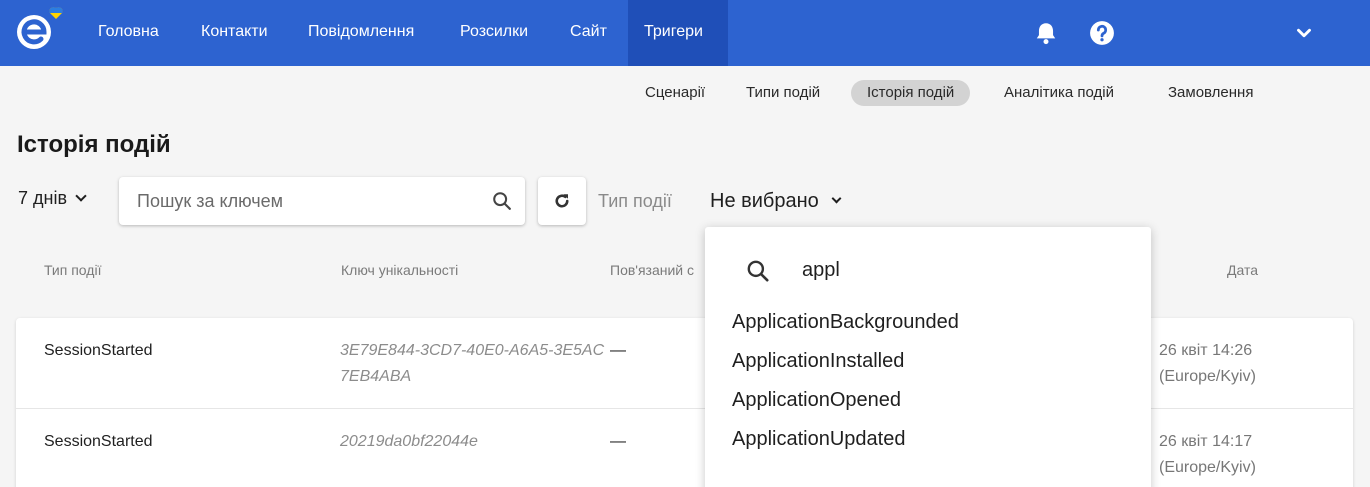  What do you see at coordinates (40, 29) in the screenshot?
I see `logo-icon` at bounding box center [40, 29].